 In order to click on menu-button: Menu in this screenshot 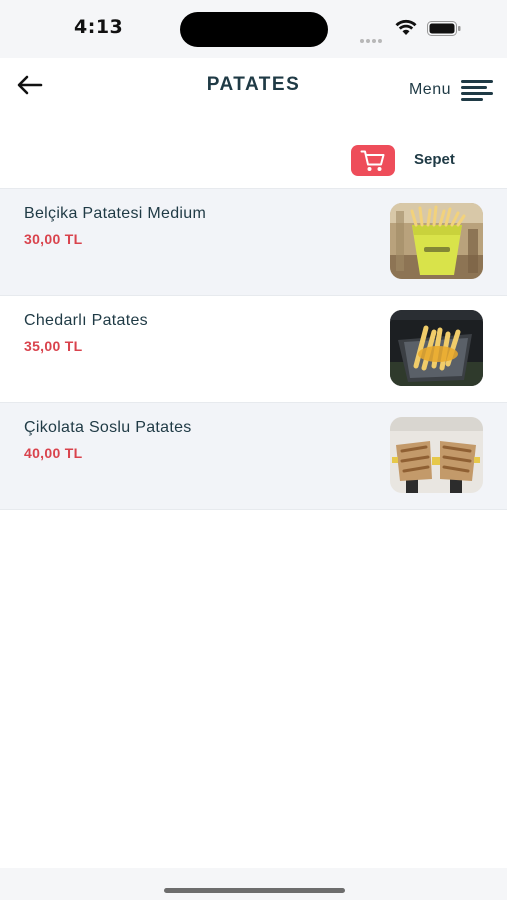, I will do `click(451, 90)`.